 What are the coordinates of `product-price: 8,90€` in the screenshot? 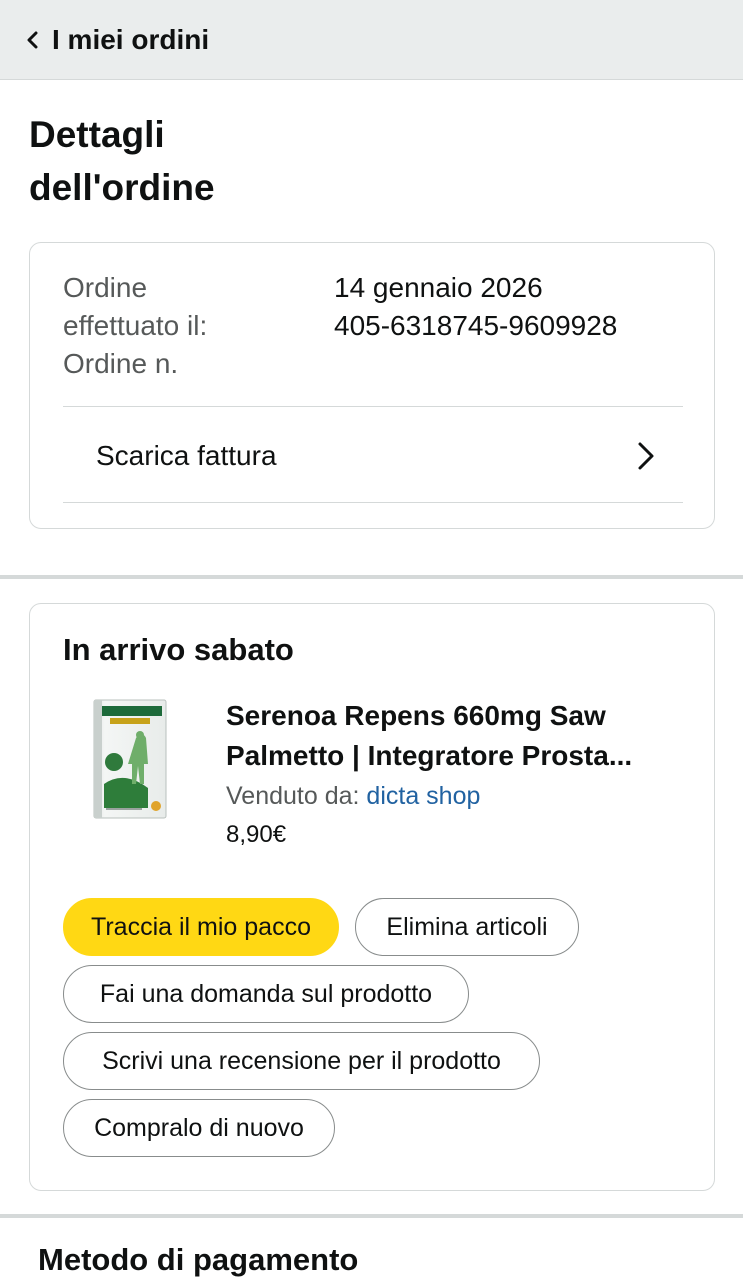 It's located at (256, 834).